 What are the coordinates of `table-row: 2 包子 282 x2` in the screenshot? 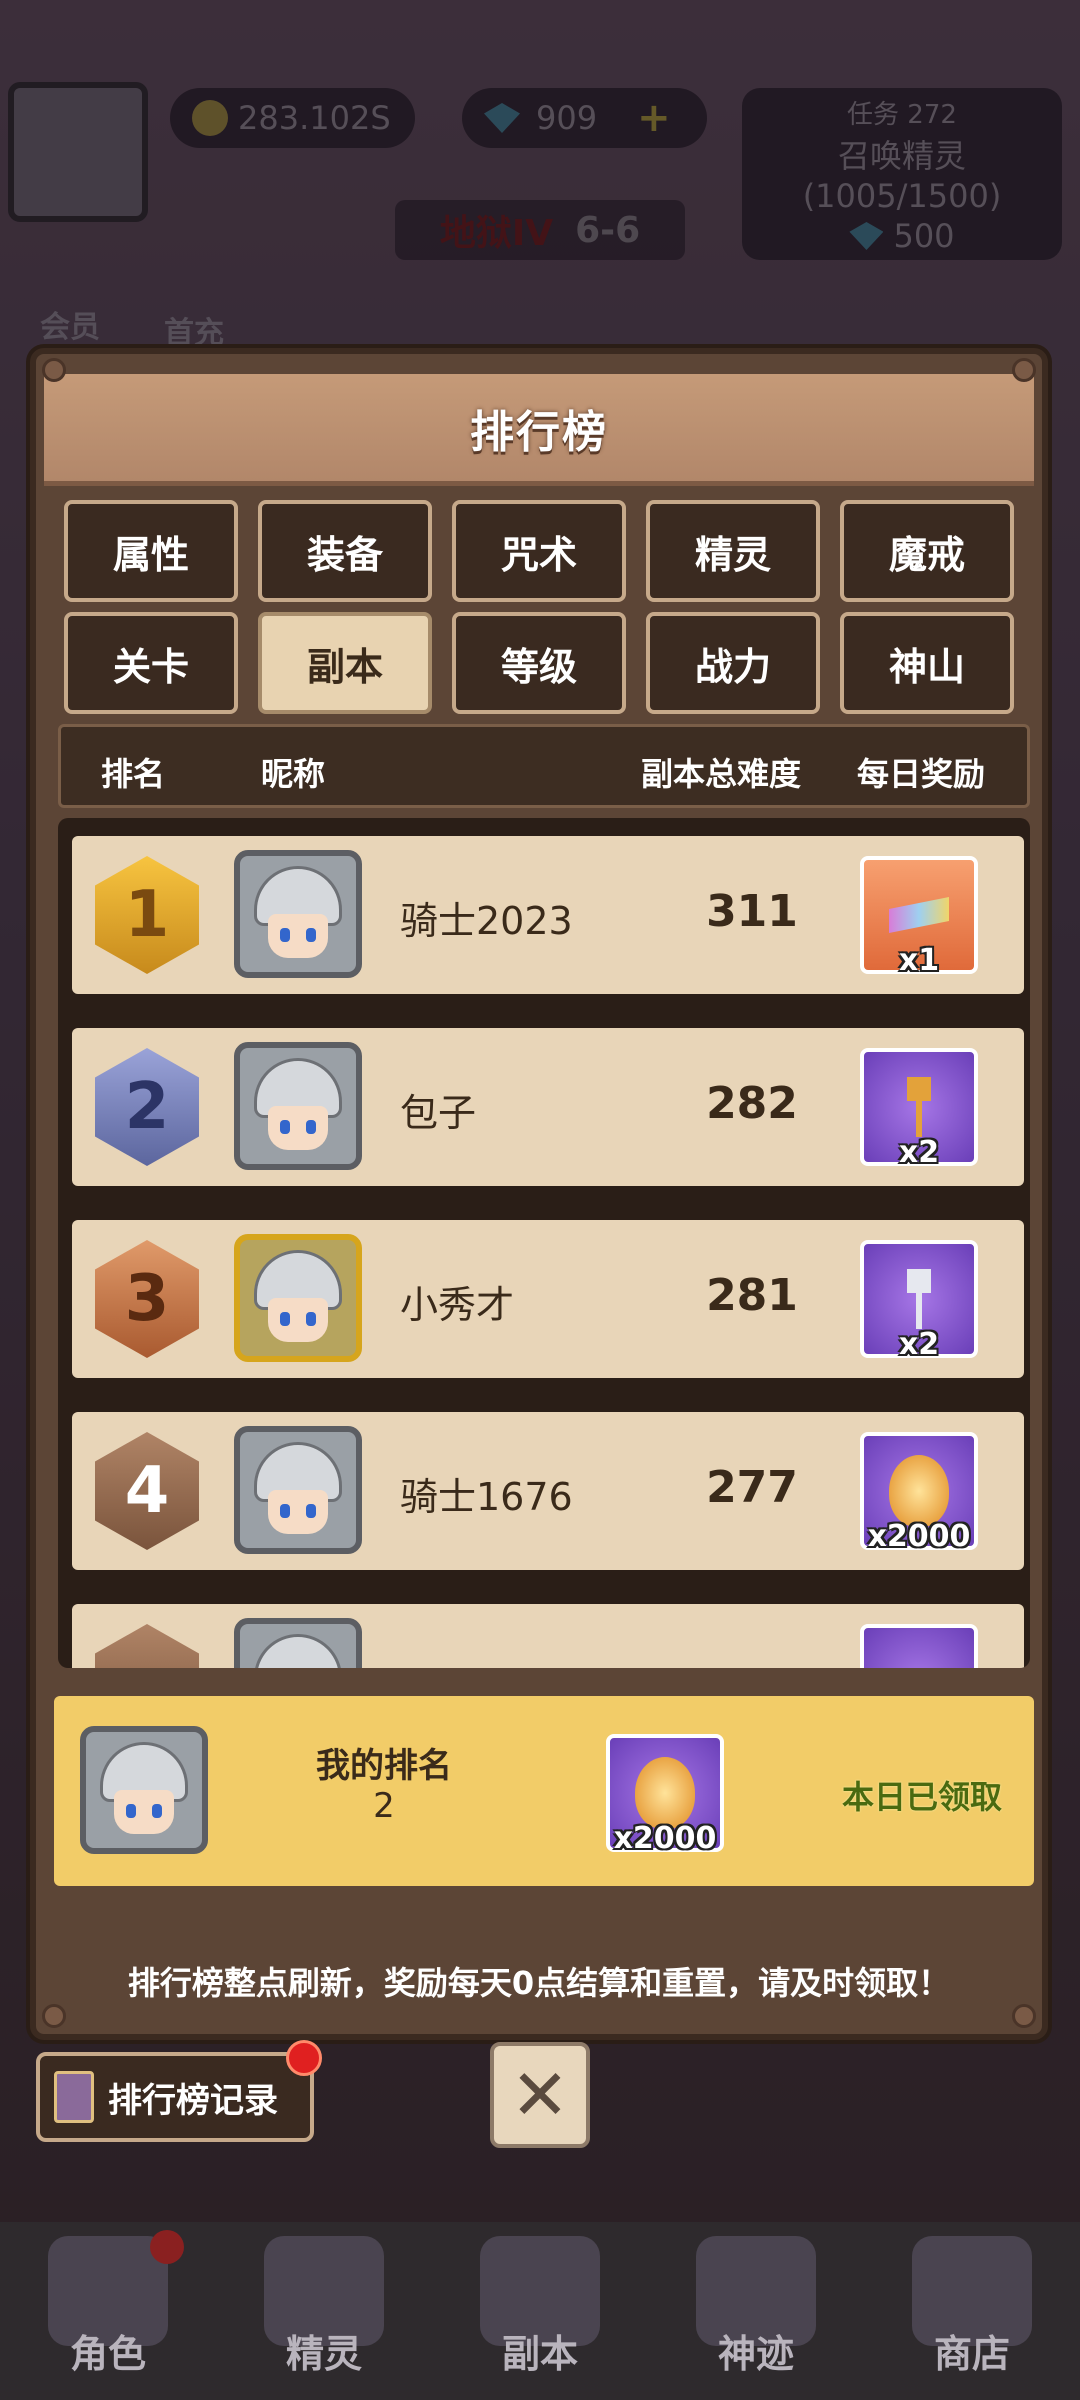 It's located at (548, 1107).